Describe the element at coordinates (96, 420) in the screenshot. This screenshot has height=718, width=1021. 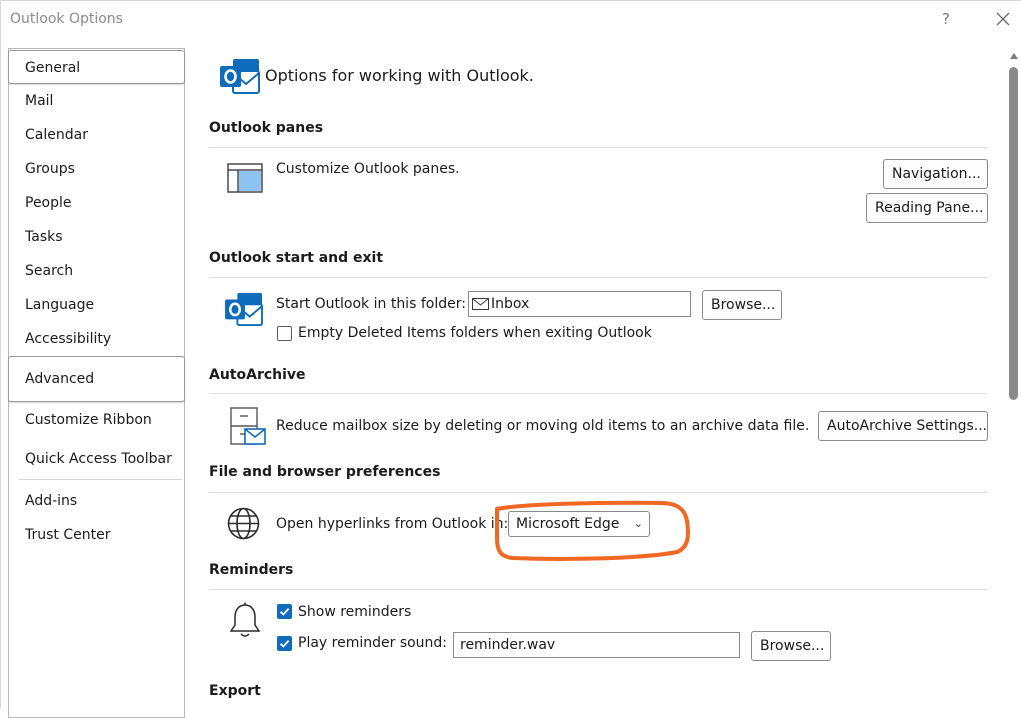
I see `sidebar-item-customize-ribbon: Customize Ribbon` at that location.